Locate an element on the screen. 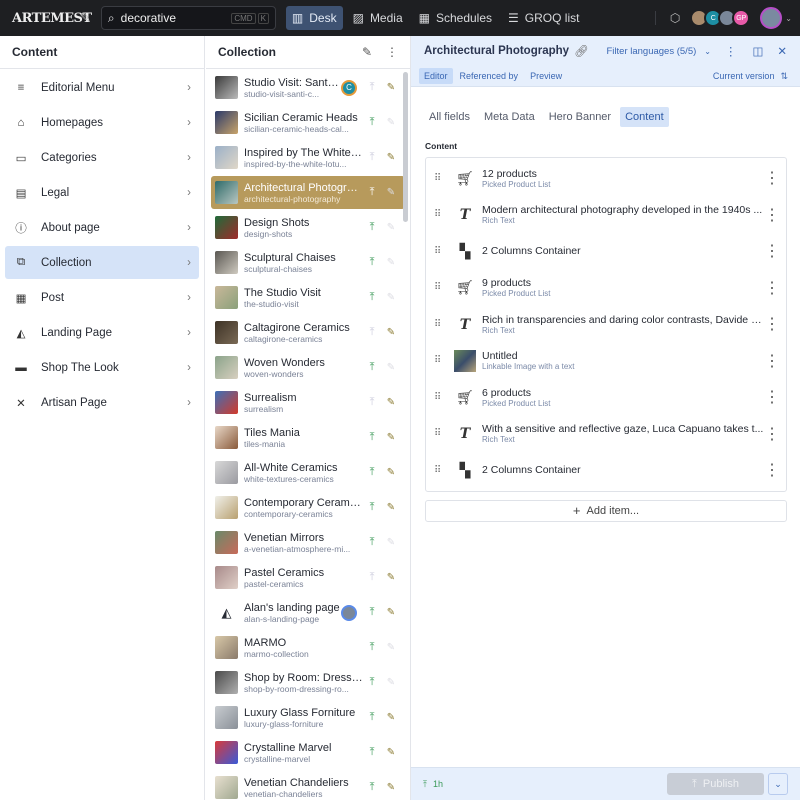  tab-editor: Editor is located at coordinates (436, 76).